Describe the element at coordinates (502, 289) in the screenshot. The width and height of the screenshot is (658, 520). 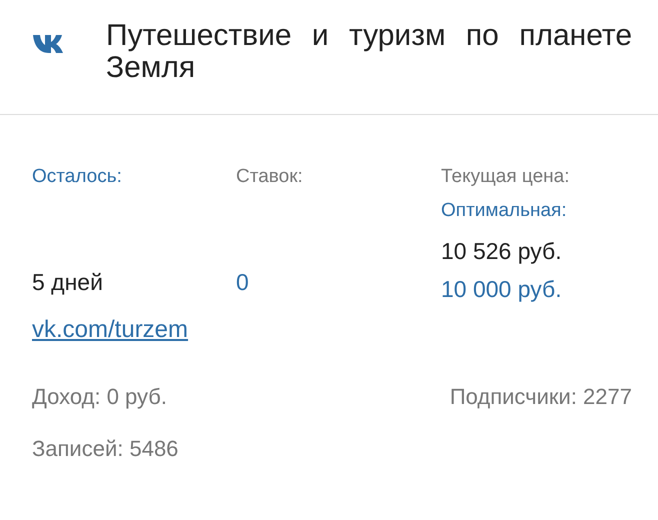
I see `optimal-price-value: 10 000 руб.` at that location.